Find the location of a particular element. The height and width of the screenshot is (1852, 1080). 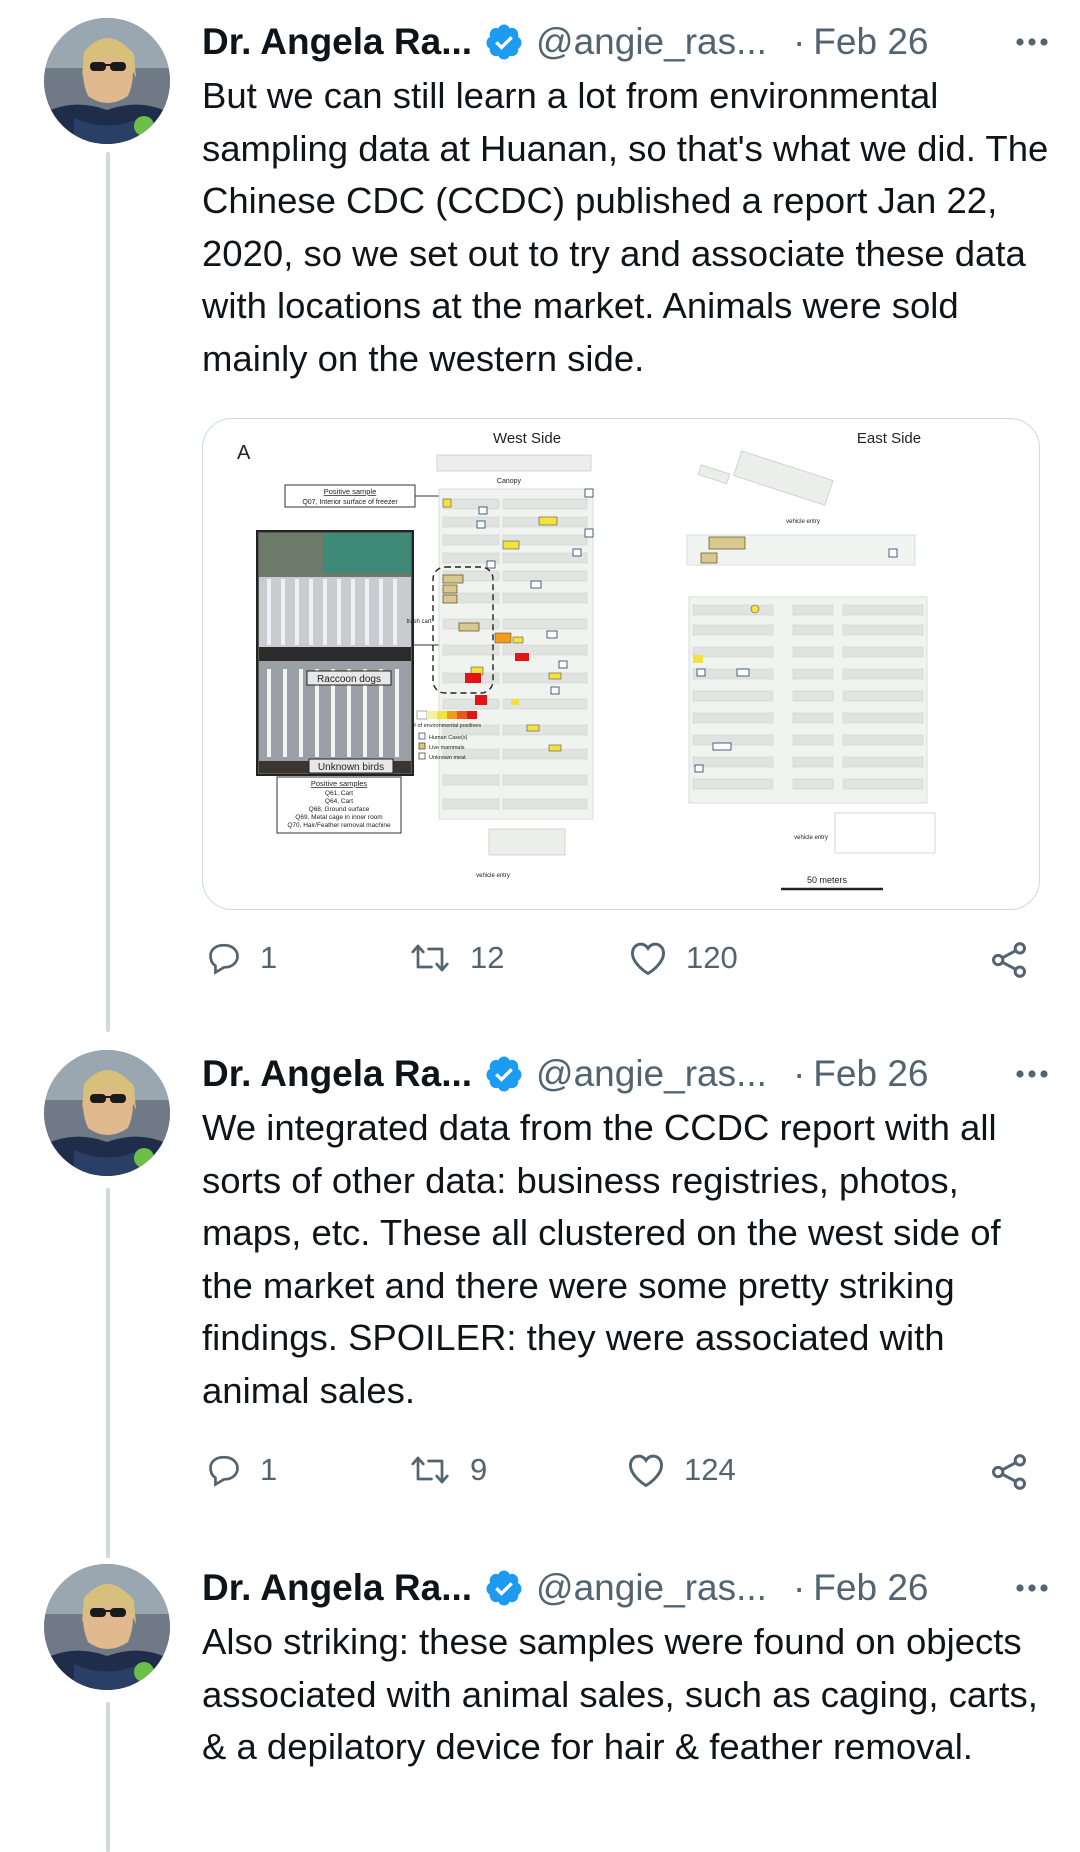

tweet-actions: 1 12 120 is located at coordinates (627, 965).